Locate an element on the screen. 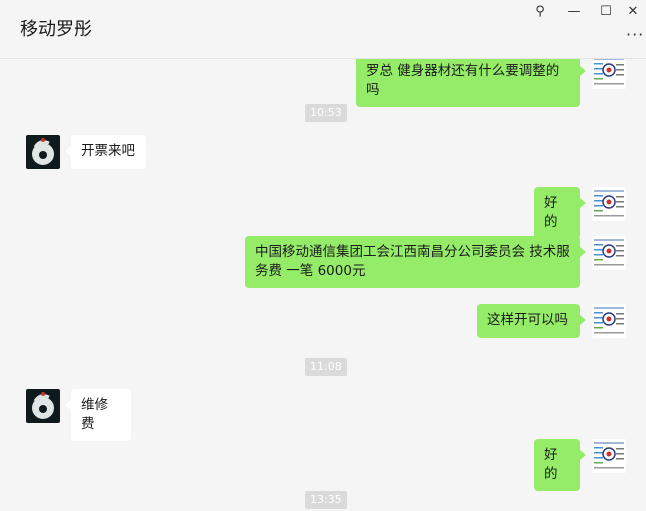  chat-title: 移动罗彤 is located at coordinates (56, 29).